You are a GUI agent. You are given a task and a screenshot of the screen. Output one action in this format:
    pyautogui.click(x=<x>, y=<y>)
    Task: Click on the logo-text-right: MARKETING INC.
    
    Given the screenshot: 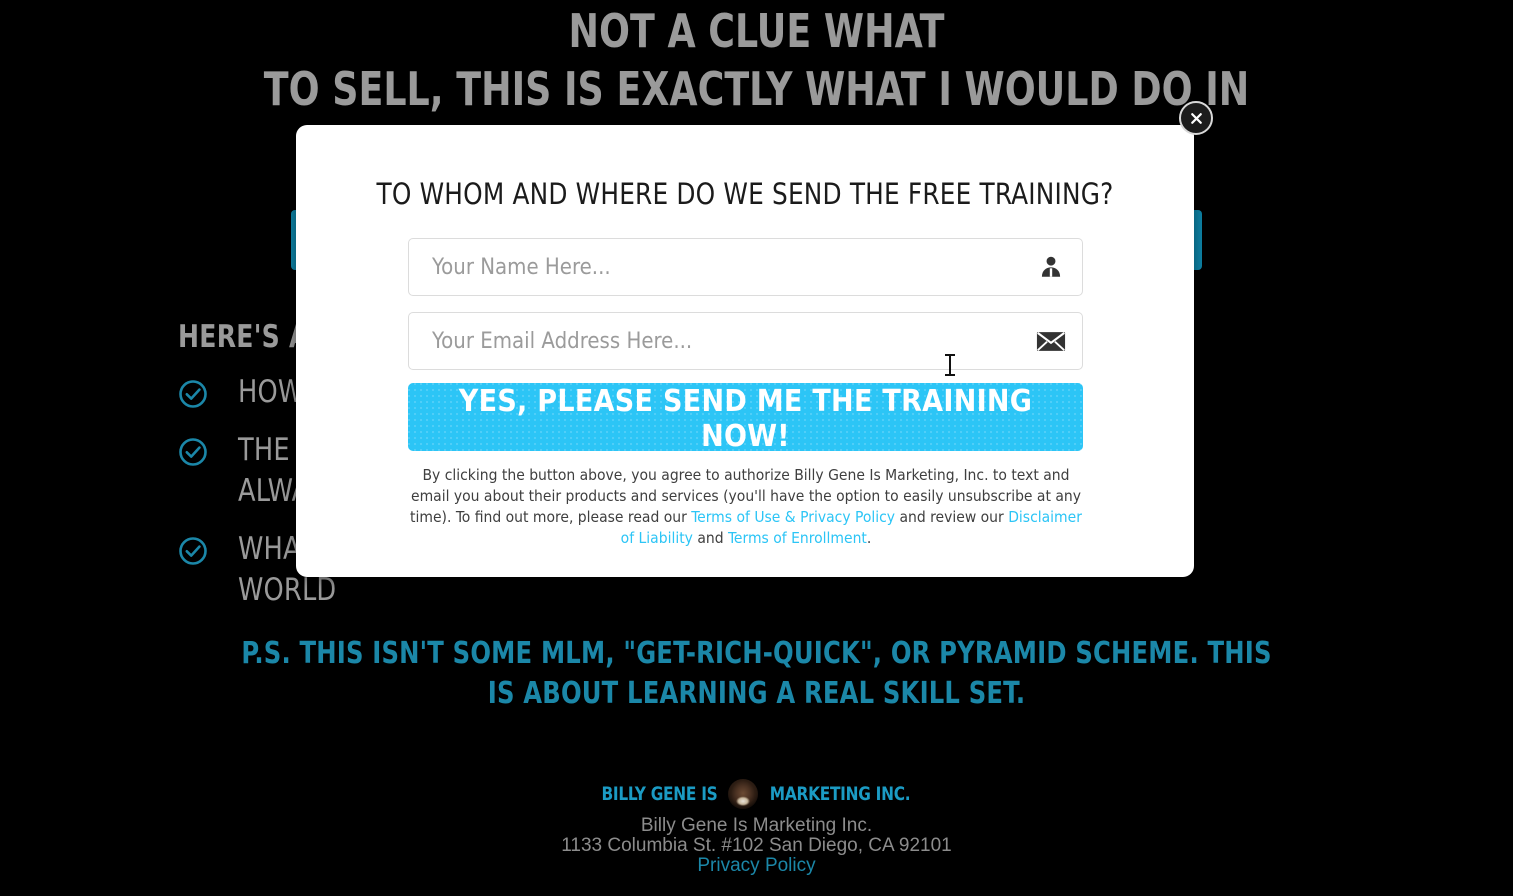 What is the action you would take?
    pyautogui.click(x=840, y=794)
    